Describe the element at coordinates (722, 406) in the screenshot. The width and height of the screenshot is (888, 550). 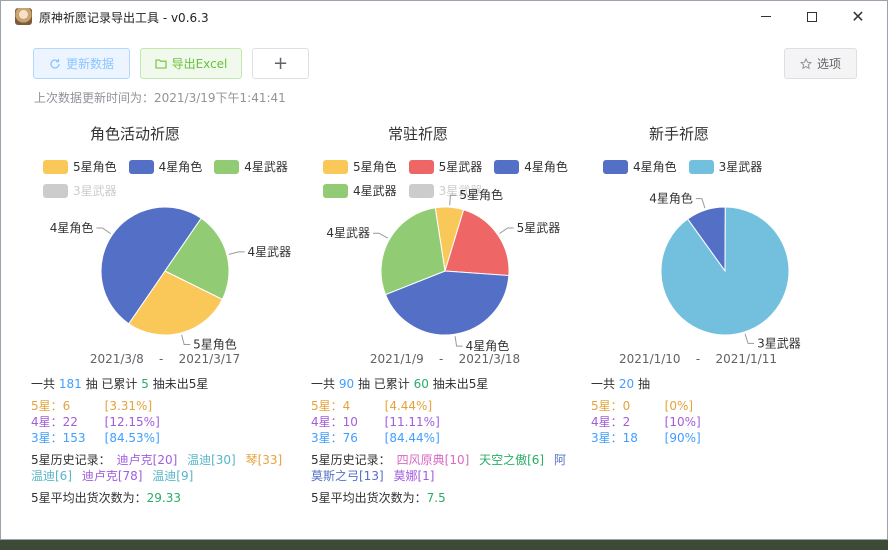
I see `rarity-row: 5星：0 [0%]` at that location.